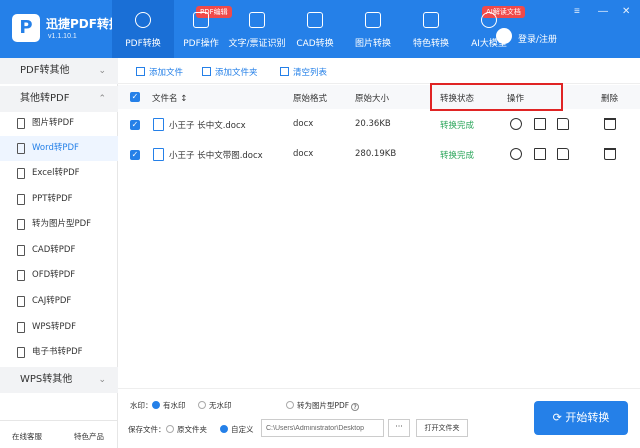  I want to click on start-convert-button: ⟳ 开始转换, so click(581, 418).